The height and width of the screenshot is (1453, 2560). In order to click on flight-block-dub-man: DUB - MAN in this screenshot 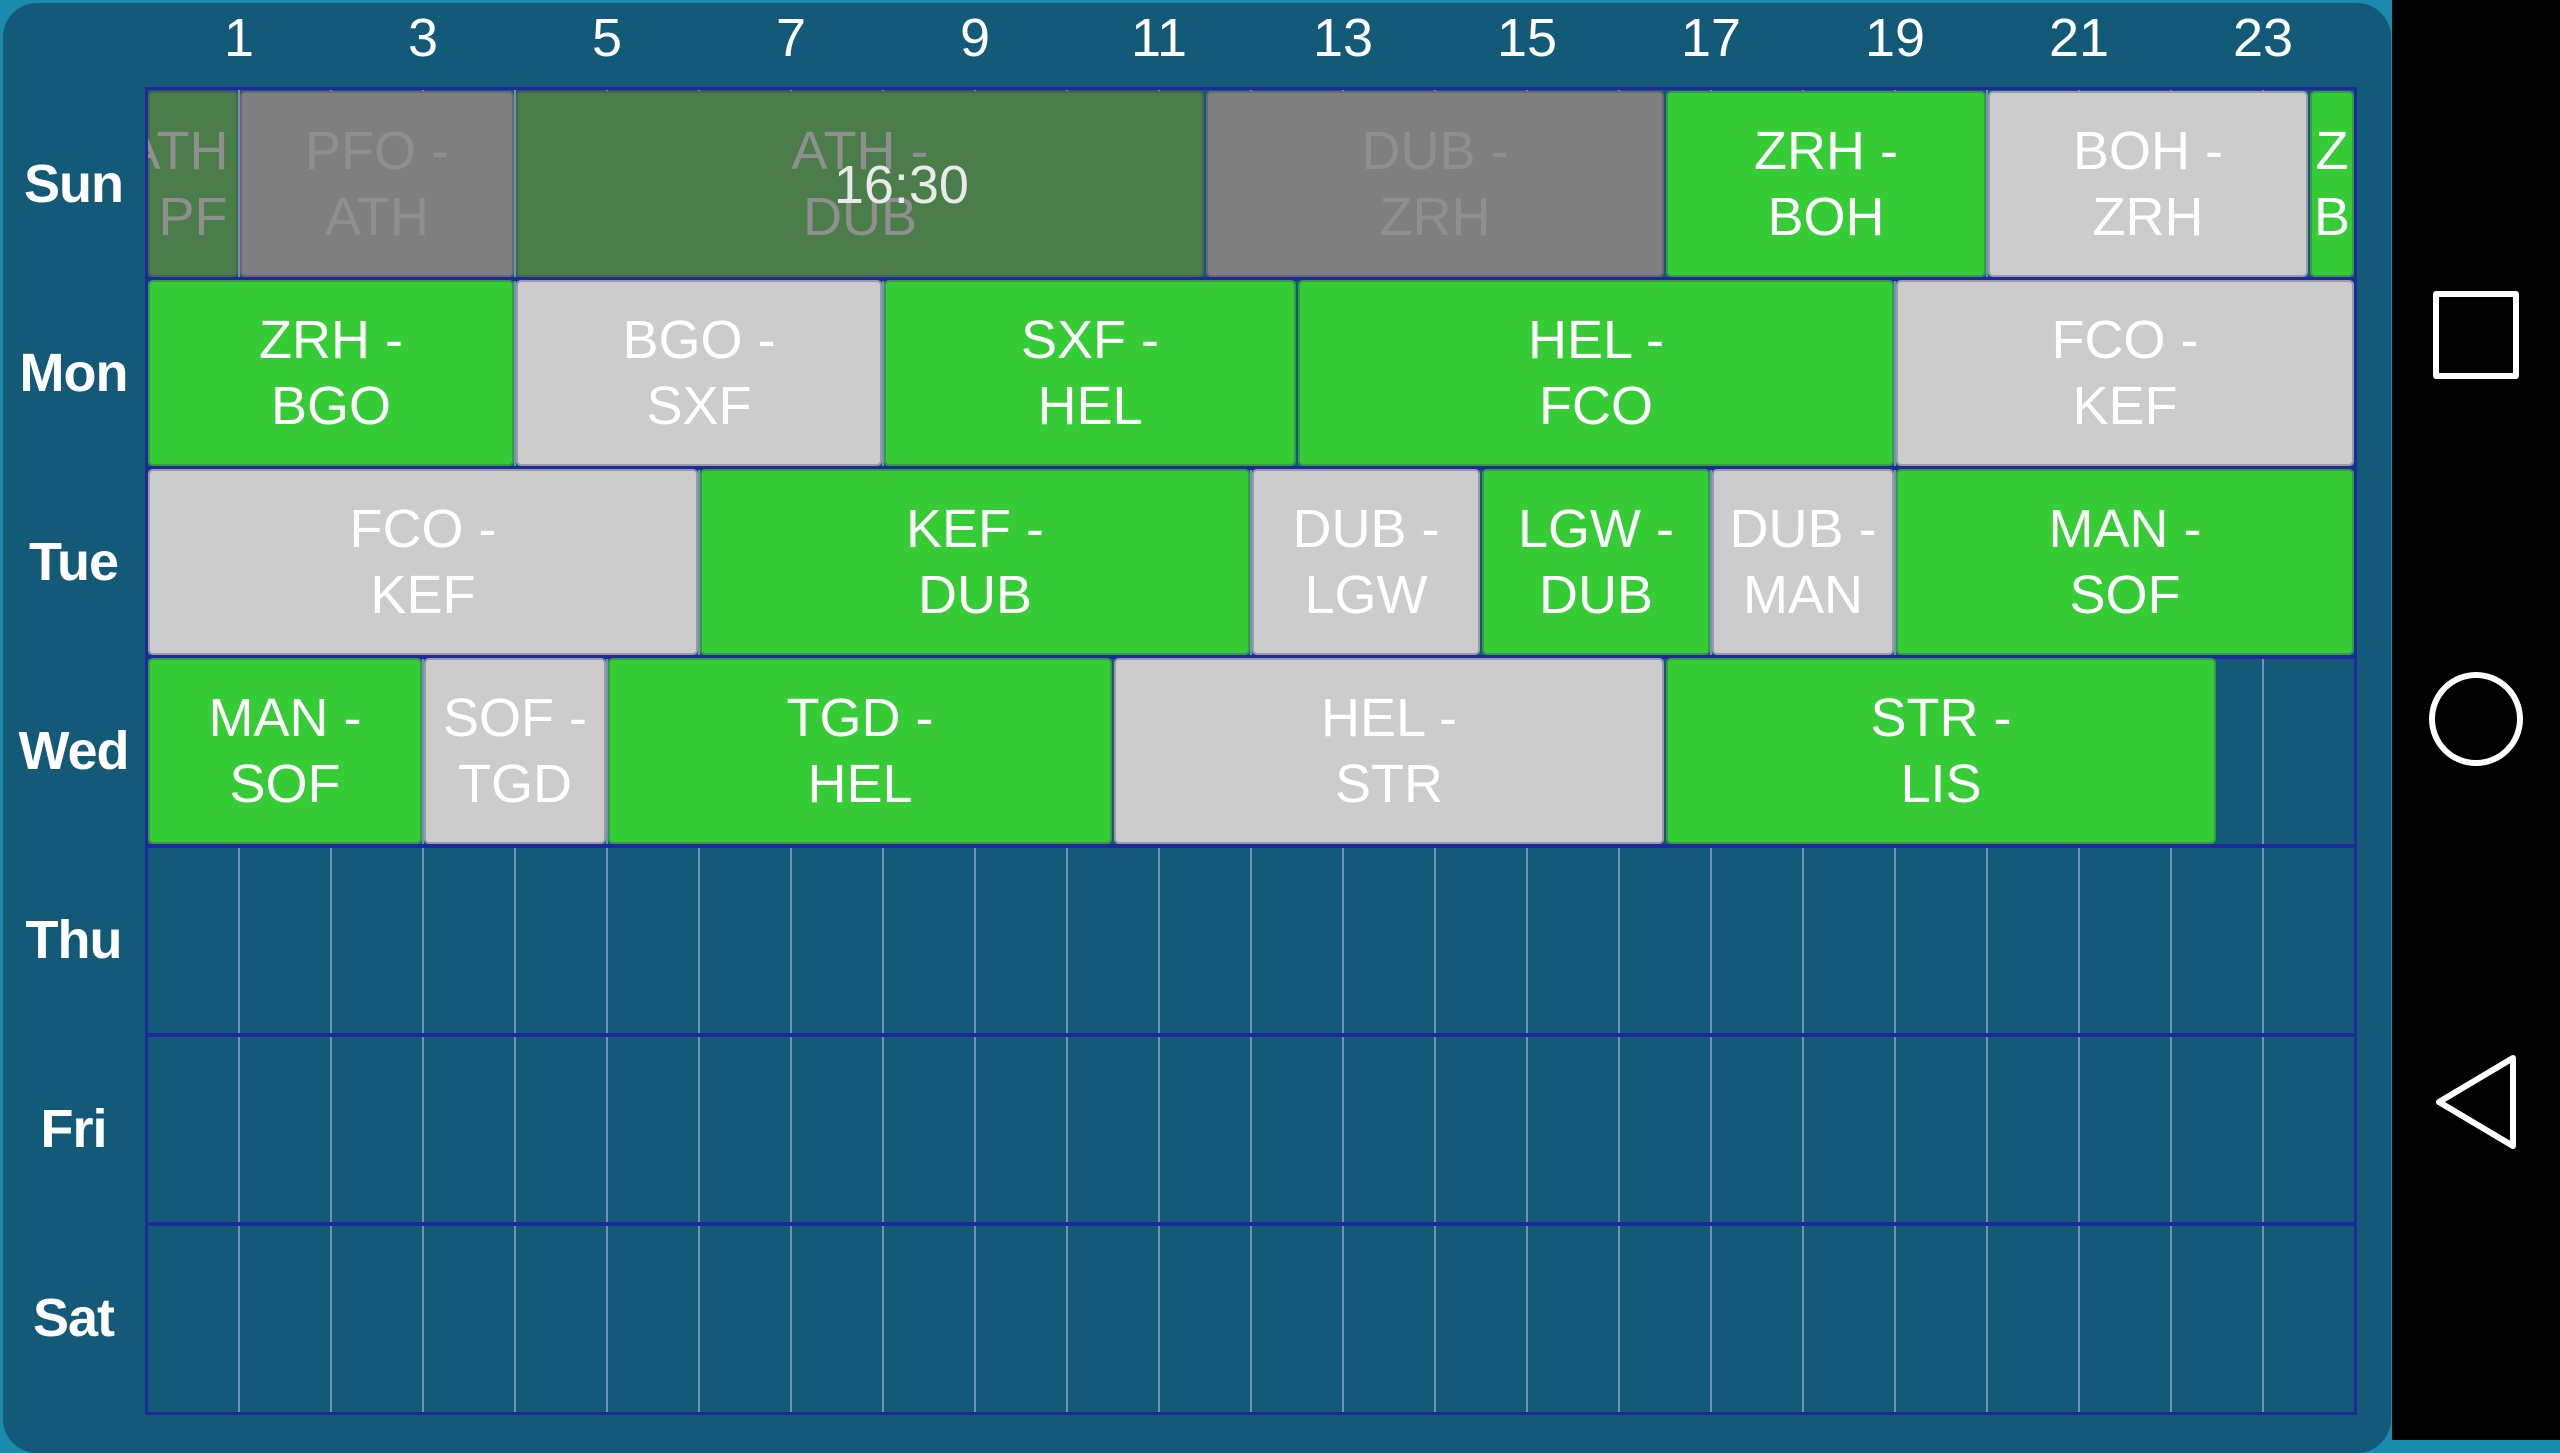, I will do `click(1803, 562)`.